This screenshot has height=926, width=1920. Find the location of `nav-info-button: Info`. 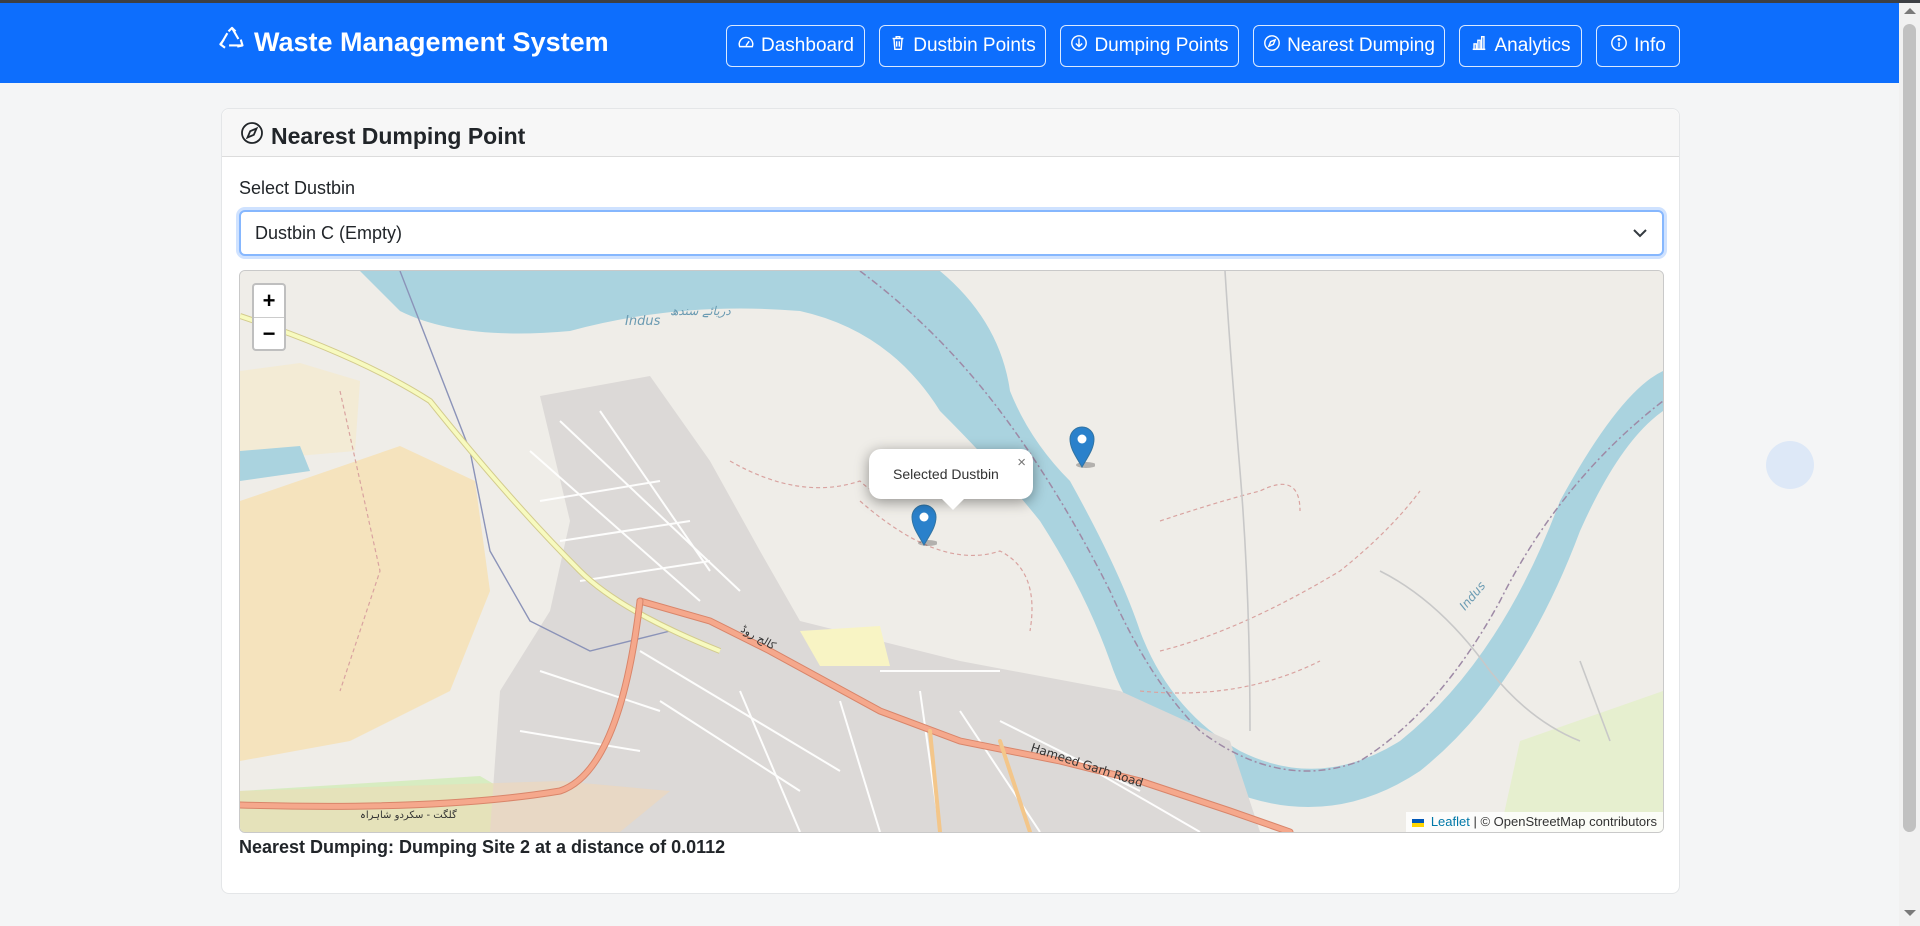

nav-info-button: Info is located at coordinates (1638, 46).